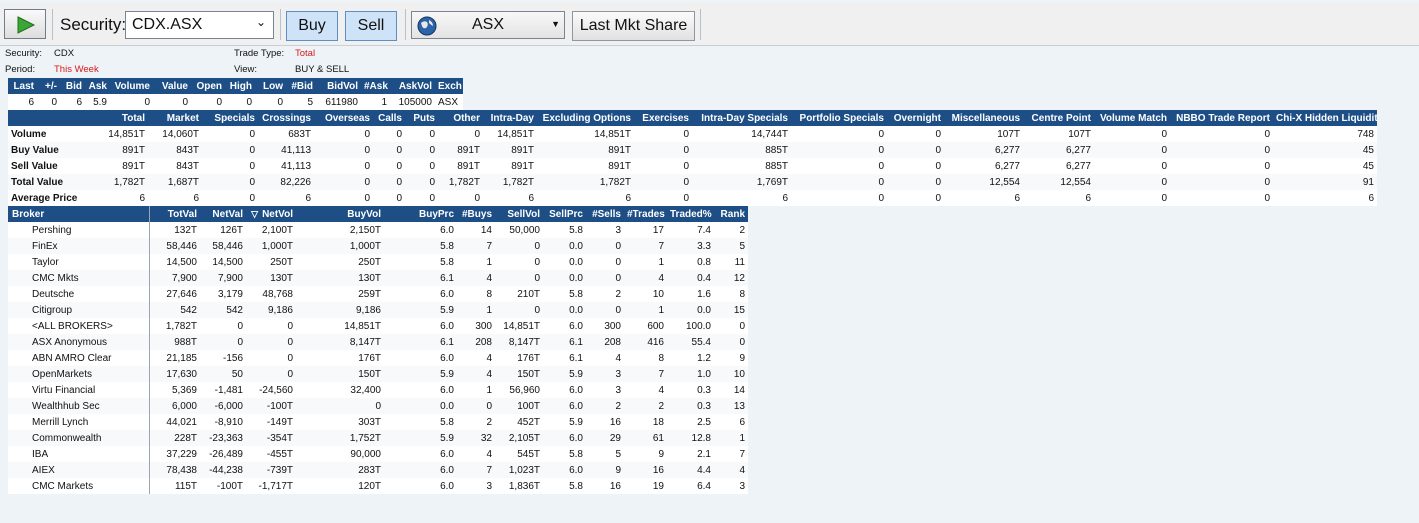 Image resolution: width=1419 pixels, height=523 pixels. Describe the element at coordinates (93, 24) in the screenshot. I see `security-label: Security:` at that location.